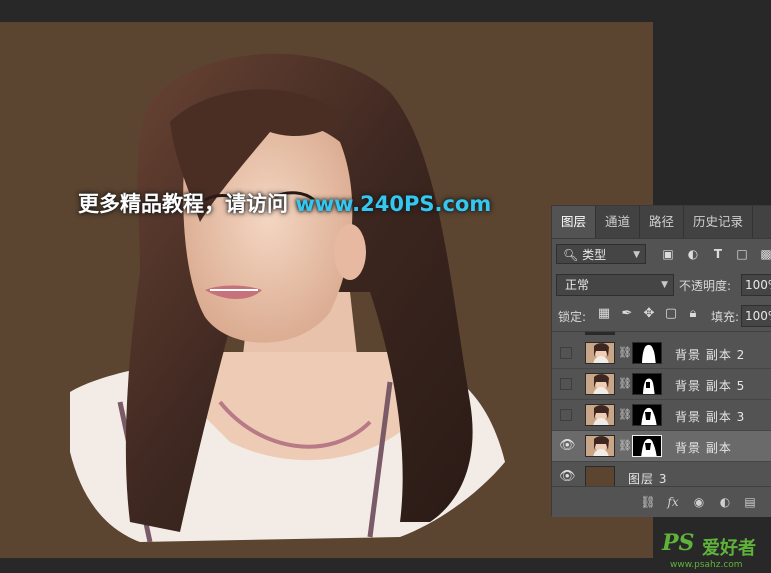 The image size is (771, 573). I want to click on watermark-url: www.240PS.com, so click(393, 204).